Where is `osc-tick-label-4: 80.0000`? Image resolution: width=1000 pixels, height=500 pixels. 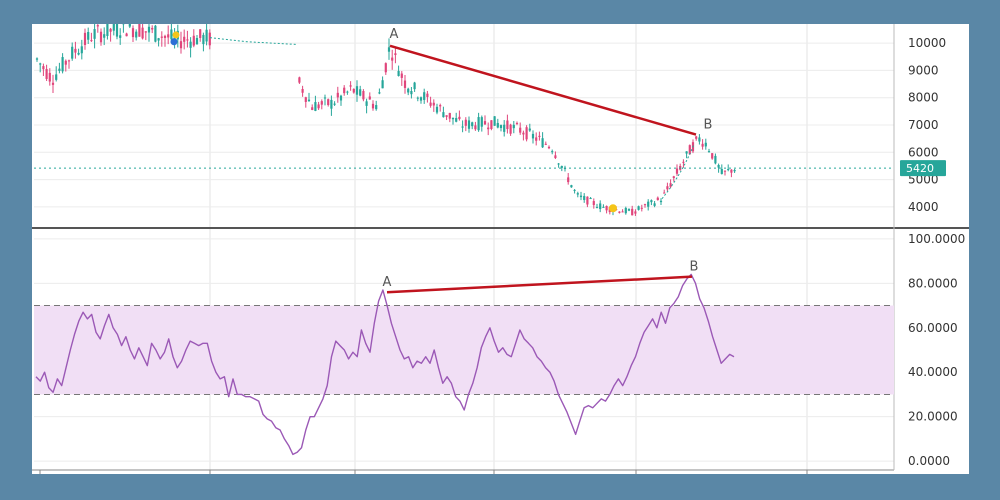
osc-tick-label-4: 80.0000 is located at coordinates (933, 283).